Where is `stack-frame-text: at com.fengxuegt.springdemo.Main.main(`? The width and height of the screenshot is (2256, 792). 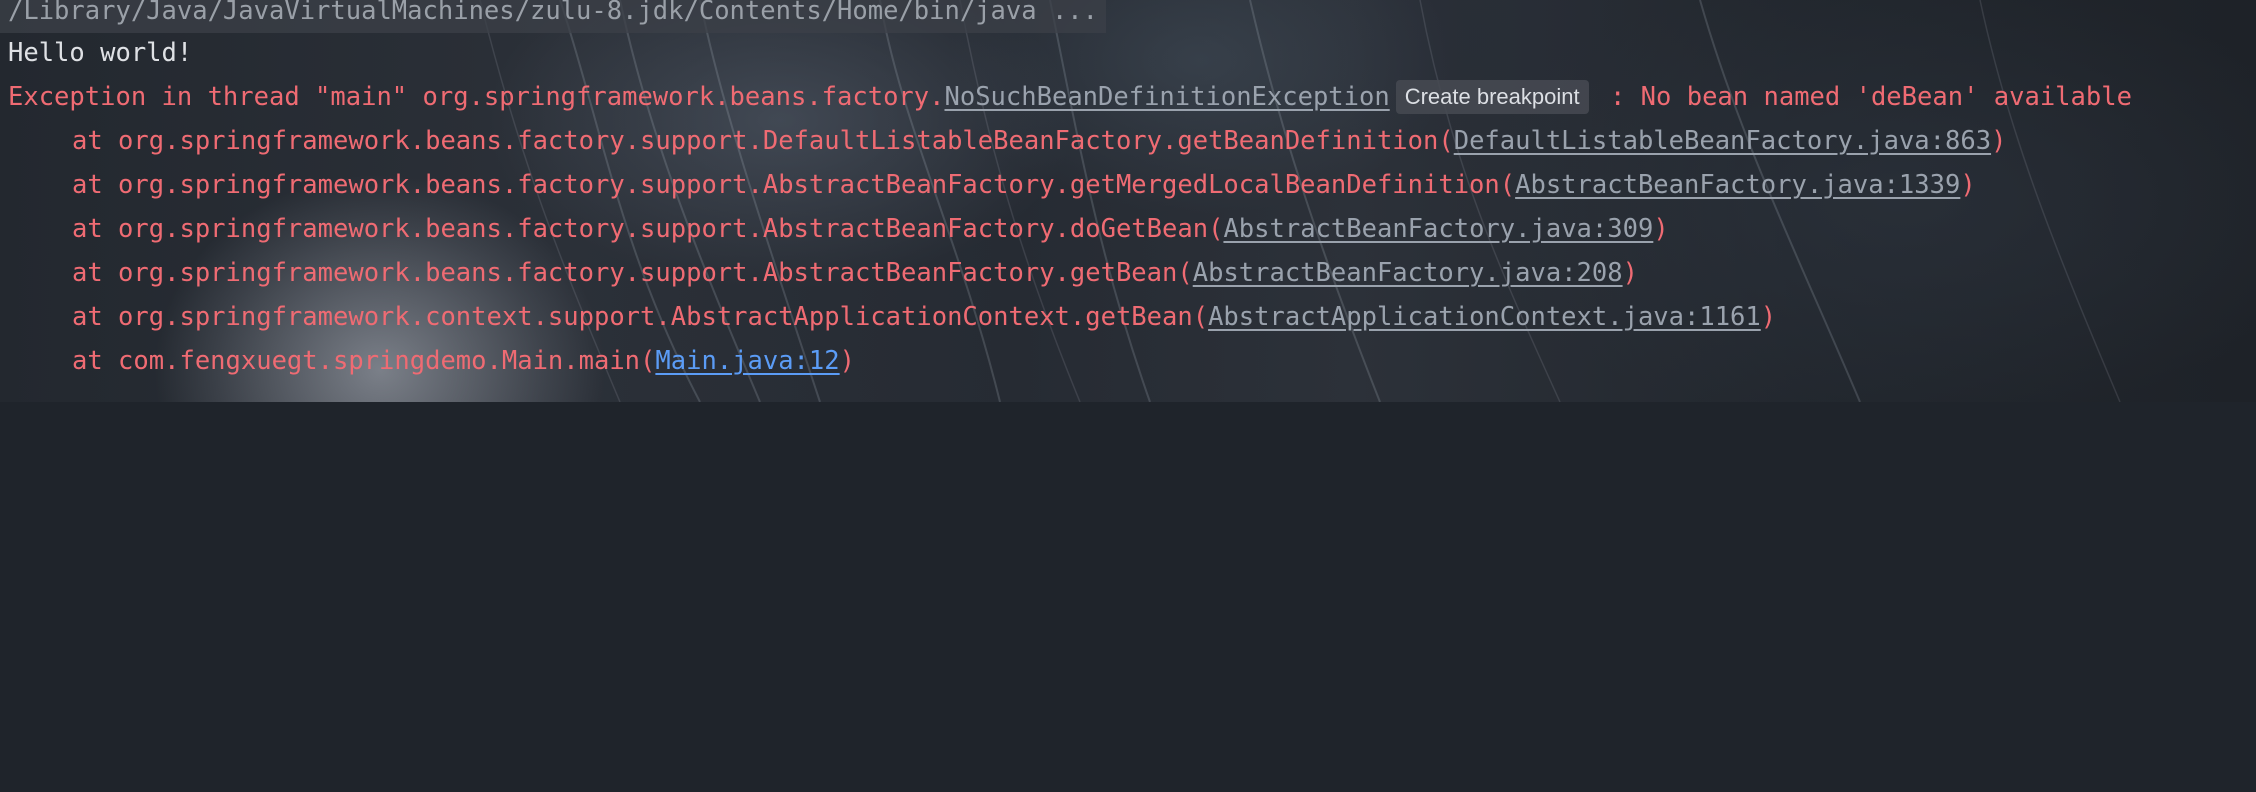
stack-frame-text: at com.fengxuegt.springdemo.Main.main( is located at coordinates (364, 361).